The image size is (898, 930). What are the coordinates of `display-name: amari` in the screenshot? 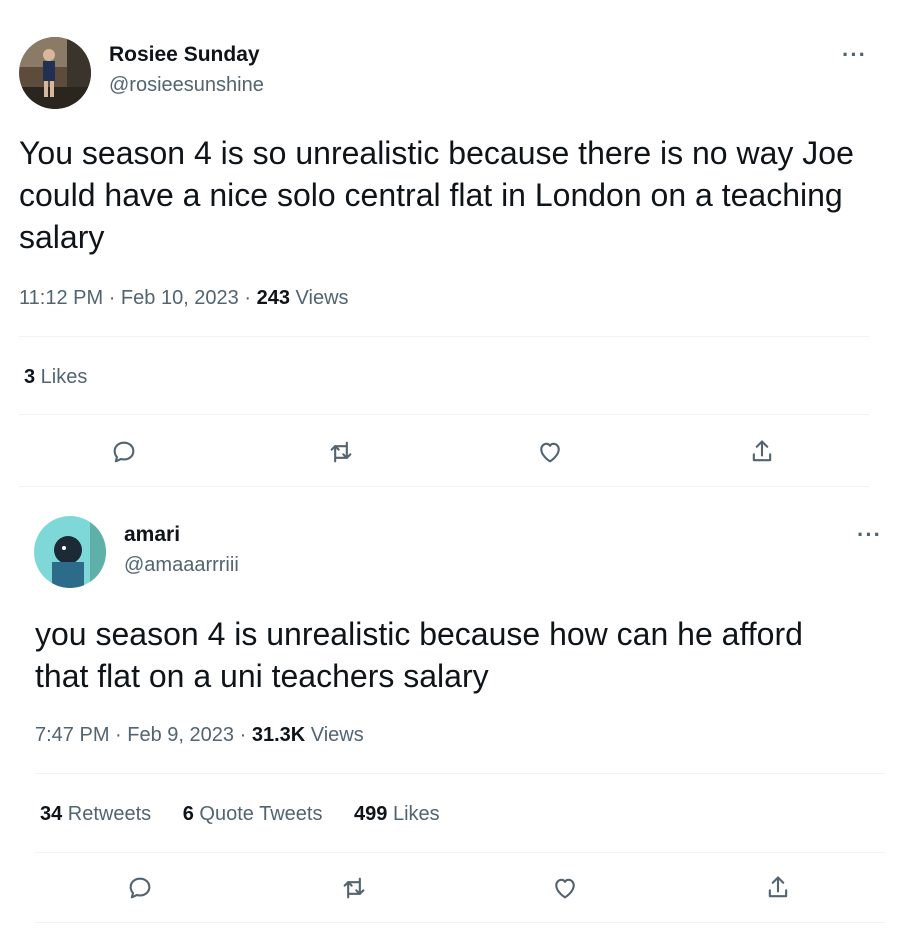 It's located at (152, 535).